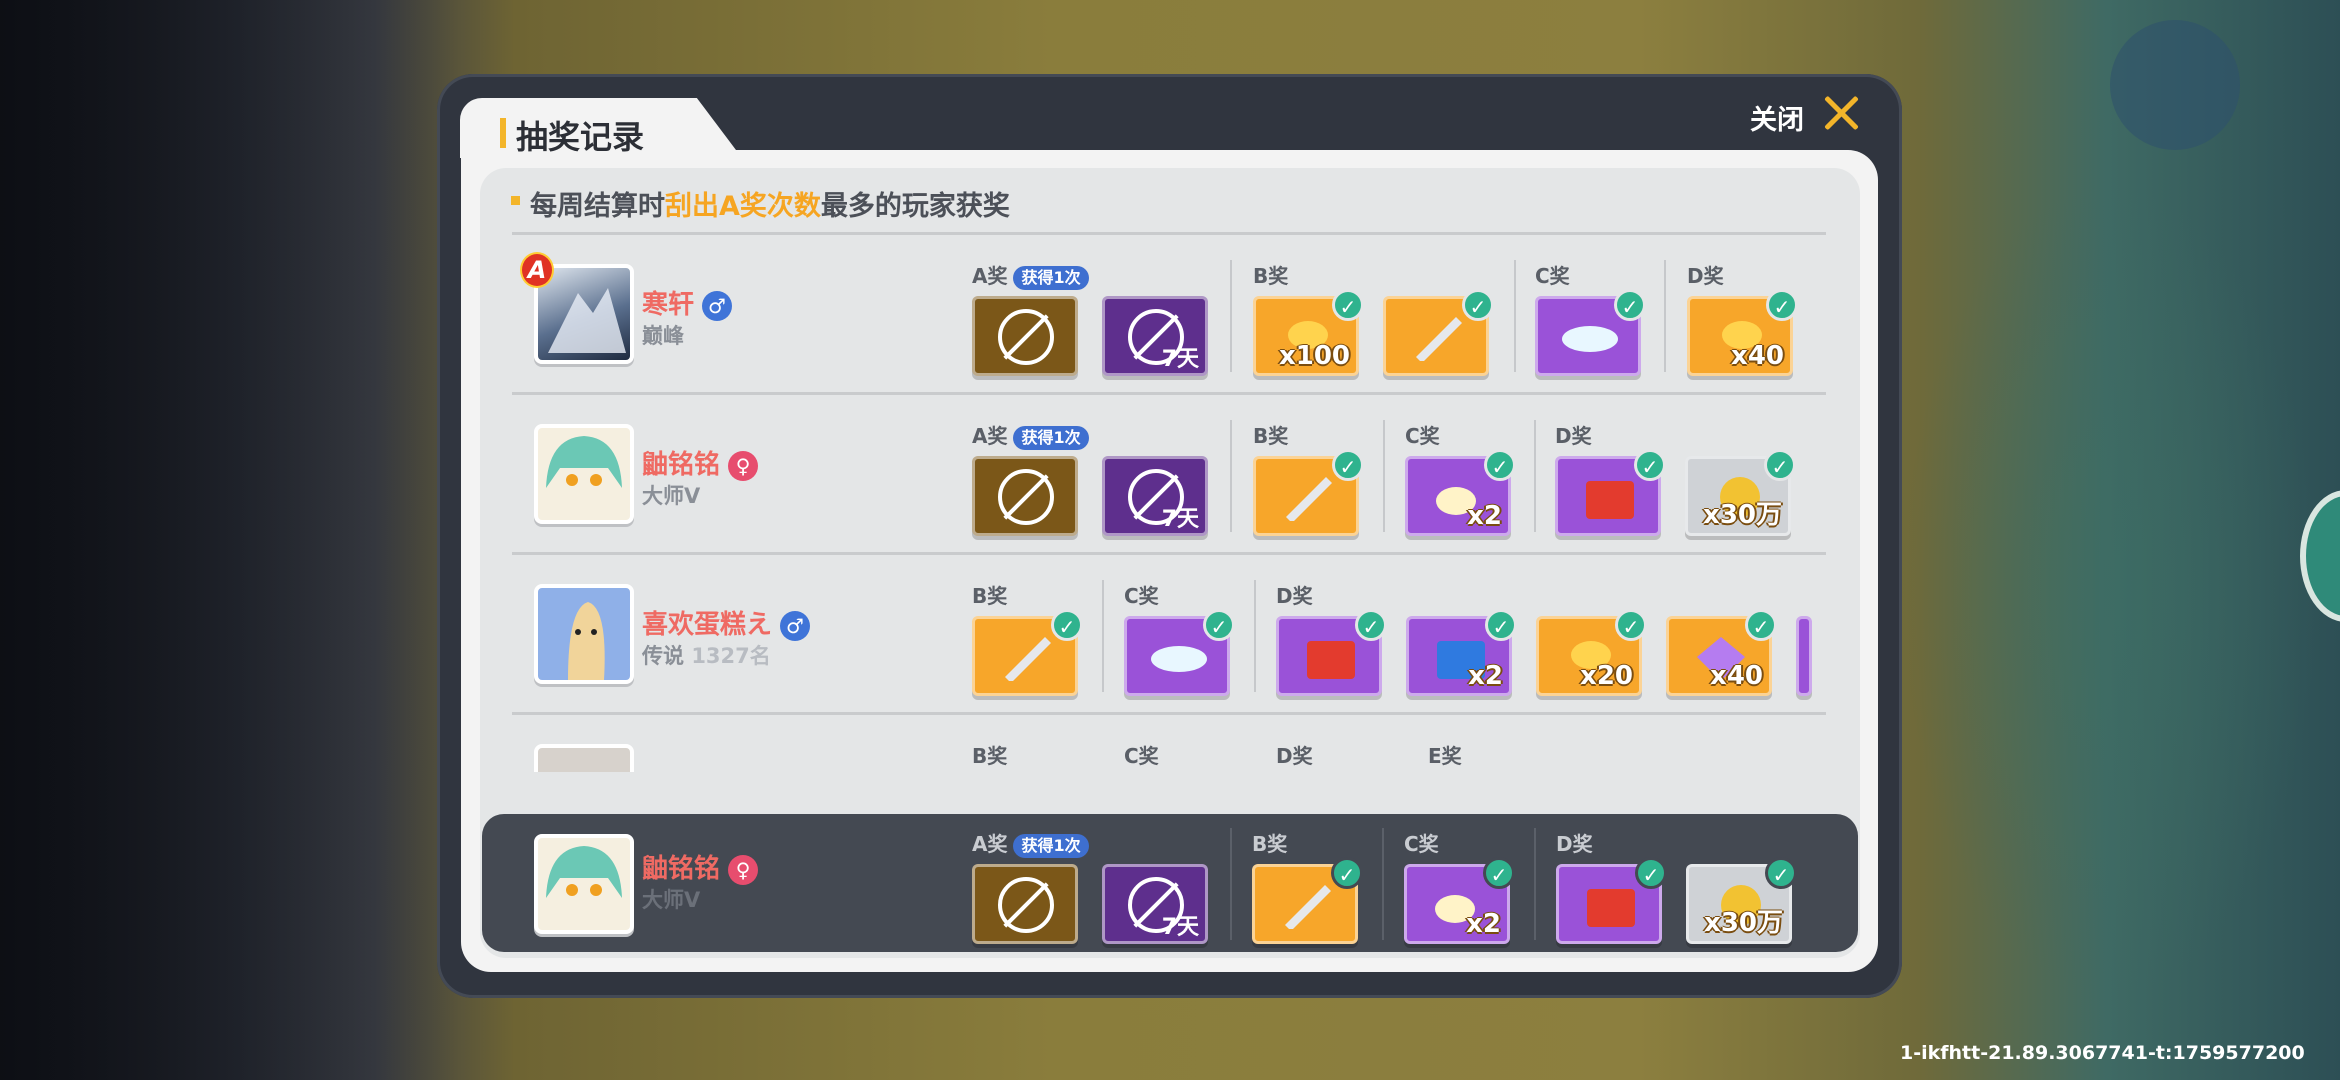 This screenshot has width=2340, height=1080. I want to click on player-name-text: 寒轩, so click(668, 305).